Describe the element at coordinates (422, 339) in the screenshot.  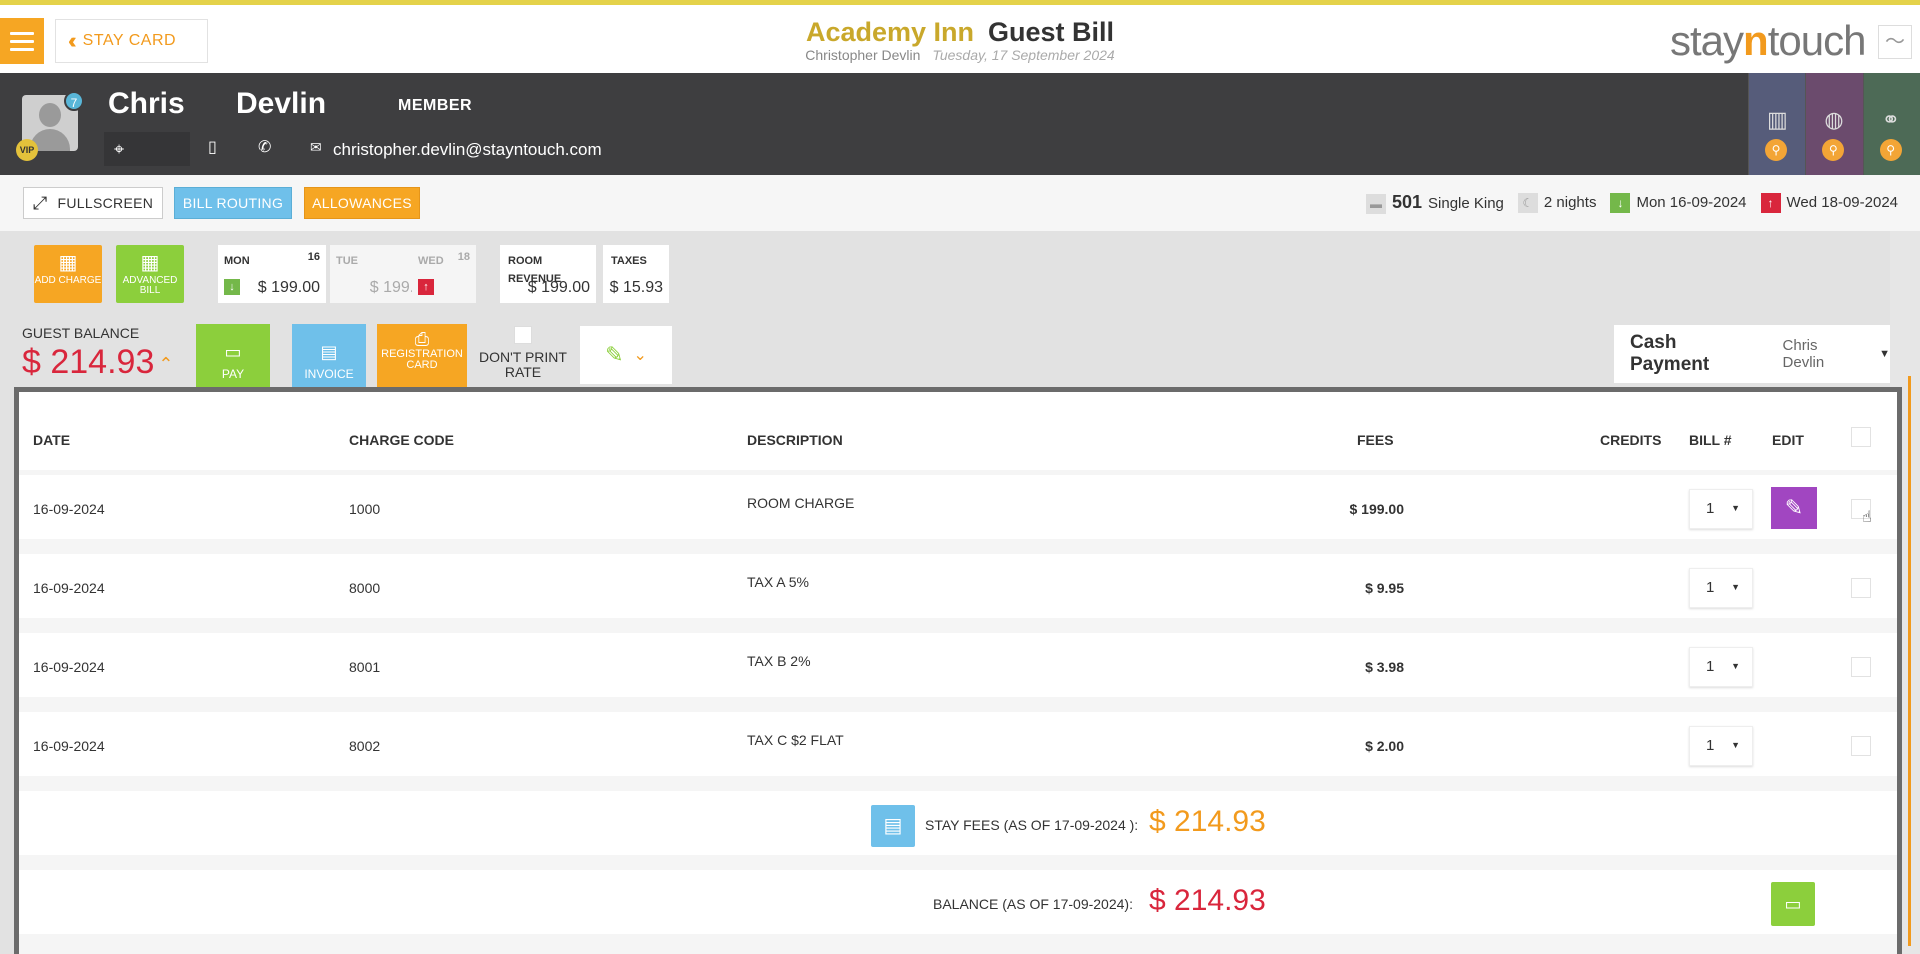
I see `printer-icon: ⎙` at that location.